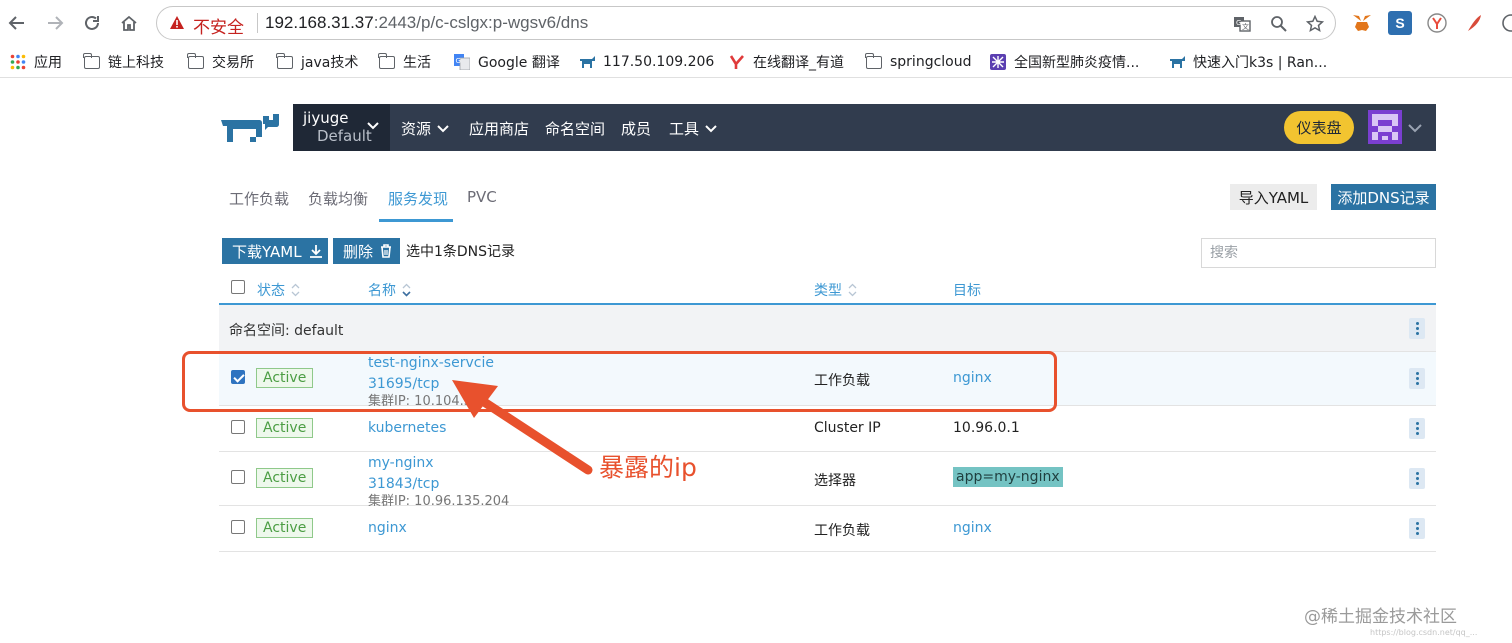 This screenshot has width=1512, height=643. Describe the element at coordinates (575, 128) in the screenshot. I see `nav-namespaces: 命名空间` at that location.